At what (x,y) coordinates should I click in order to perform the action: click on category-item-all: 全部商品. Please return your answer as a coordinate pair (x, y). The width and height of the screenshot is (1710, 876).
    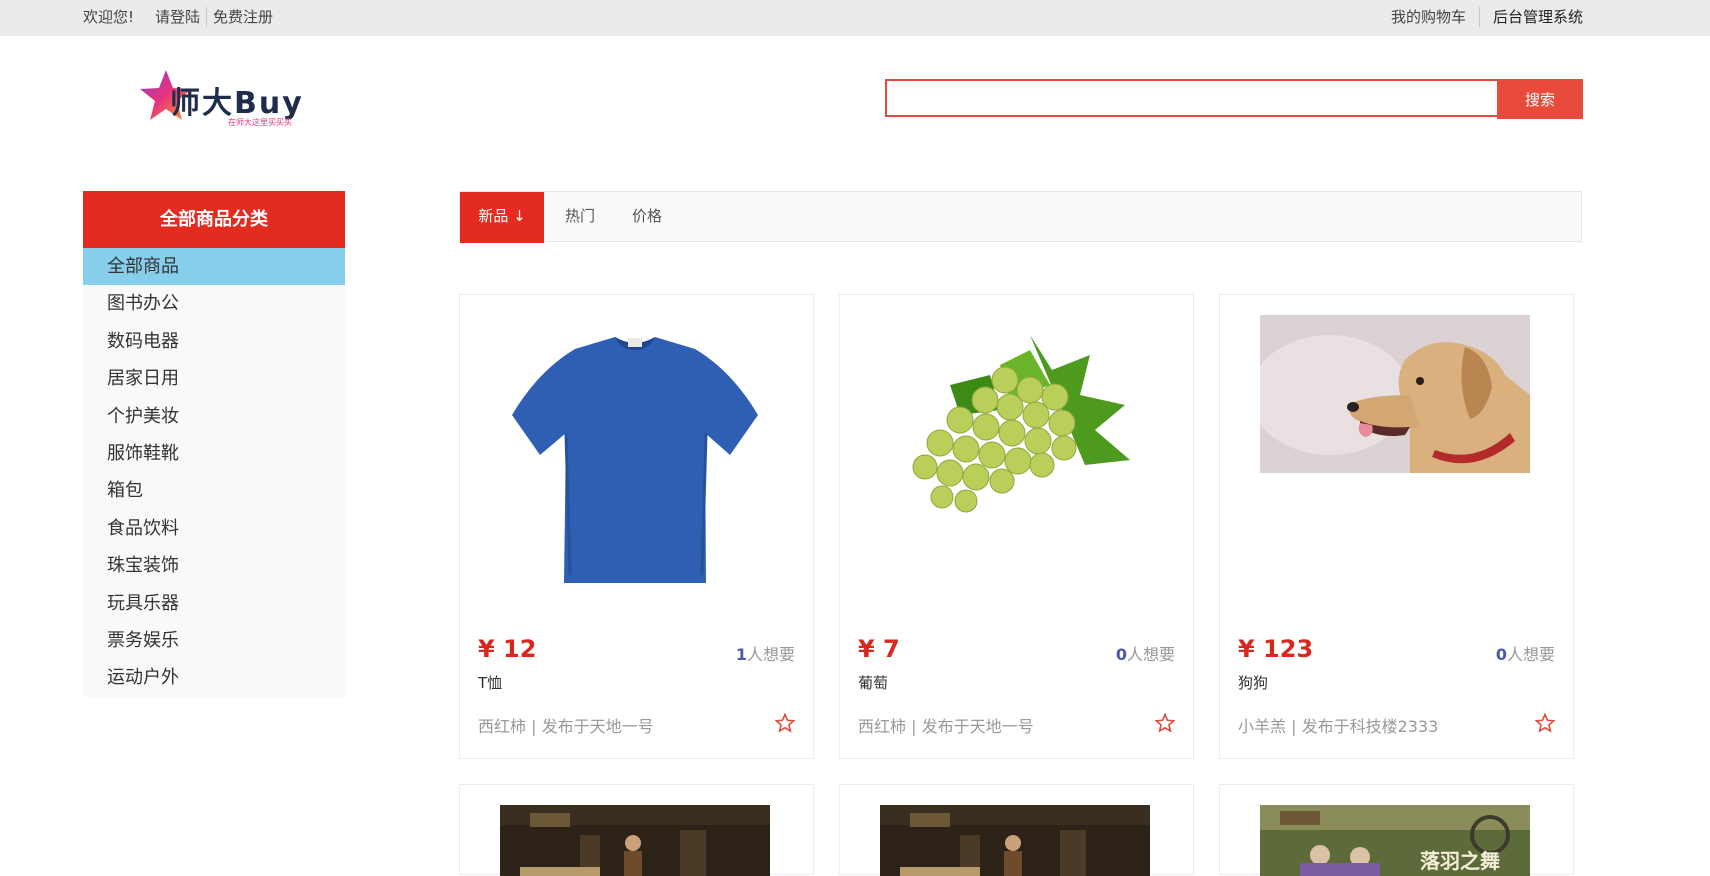
    Looking at the image, I should click on (214, 267).